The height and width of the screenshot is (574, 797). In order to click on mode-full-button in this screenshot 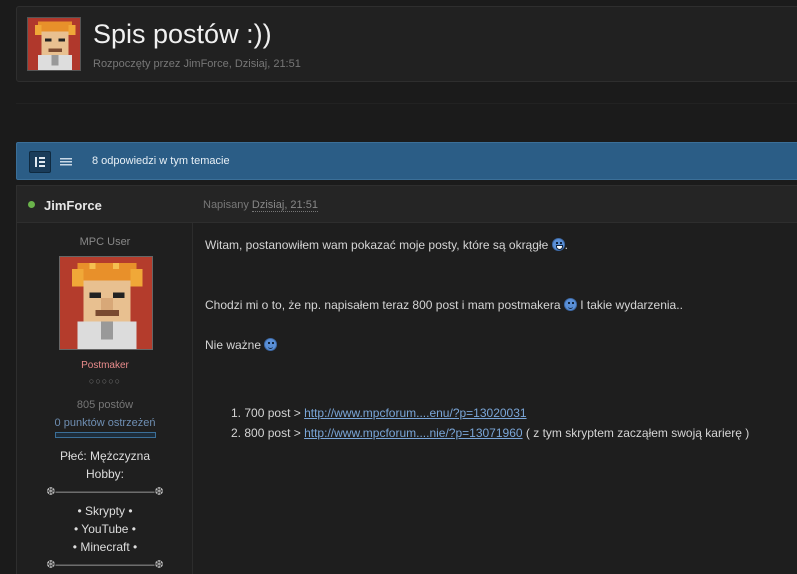, I will do `click(40, 162)`.